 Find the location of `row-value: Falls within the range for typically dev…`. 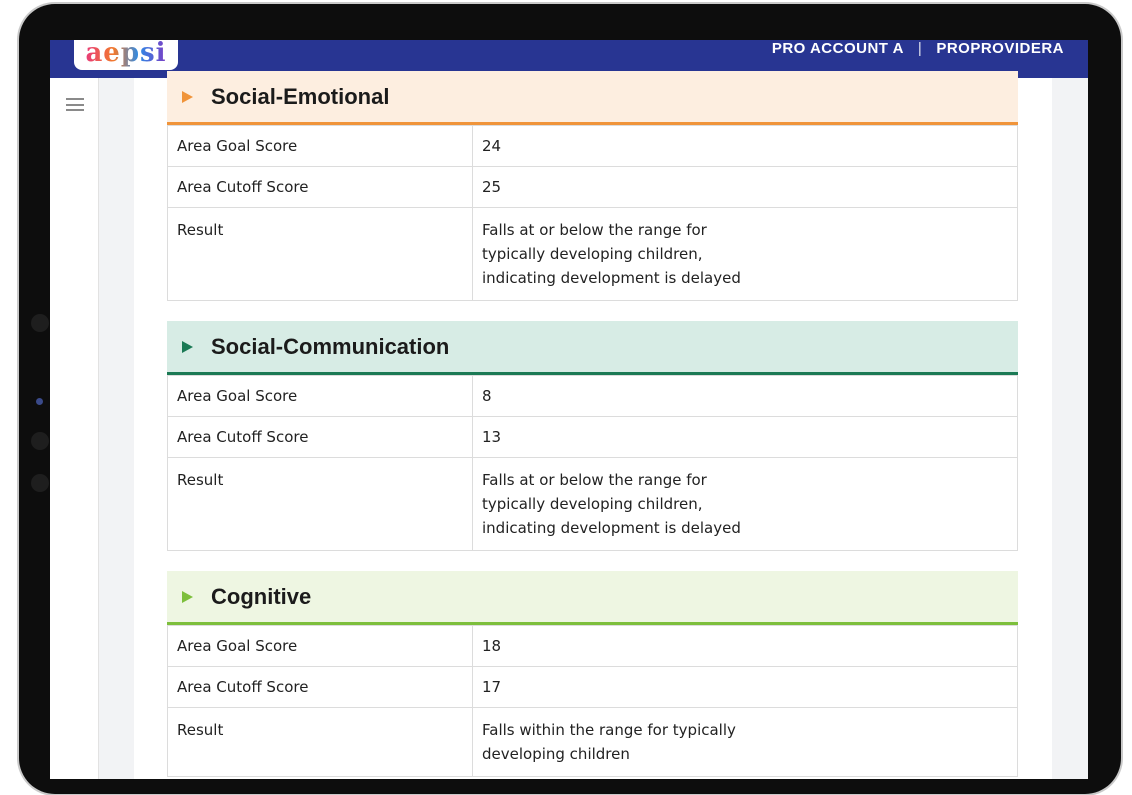

row-value: Falls within the range for typically dev… is located at coordinates (745, 742).